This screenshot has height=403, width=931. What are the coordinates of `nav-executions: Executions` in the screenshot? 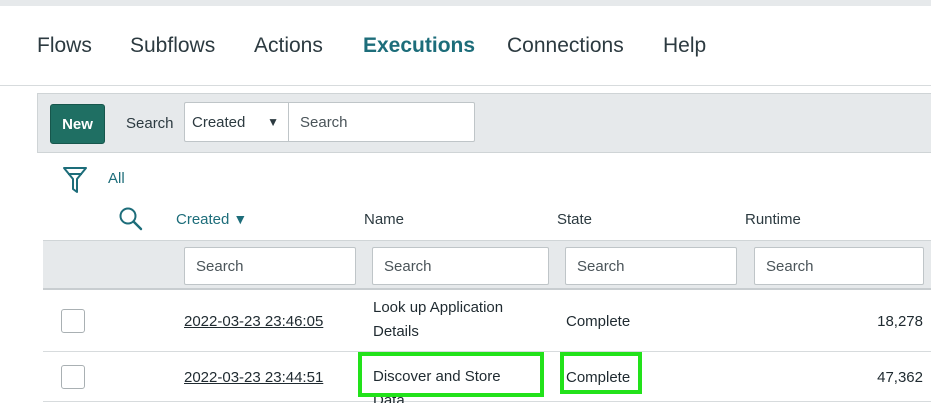 It's located at (419, 46).